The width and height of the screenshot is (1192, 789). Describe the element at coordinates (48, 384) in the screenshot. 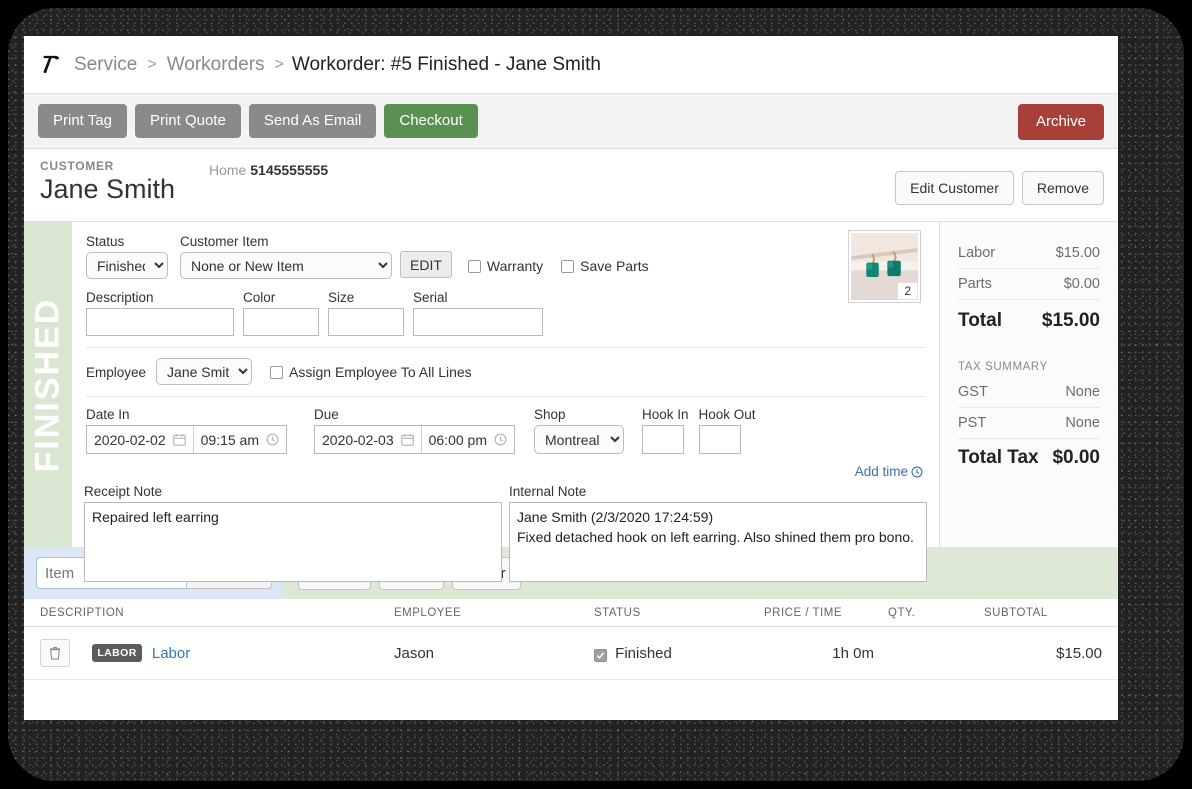

I see `status-ribbon: FINISHED` at that location.